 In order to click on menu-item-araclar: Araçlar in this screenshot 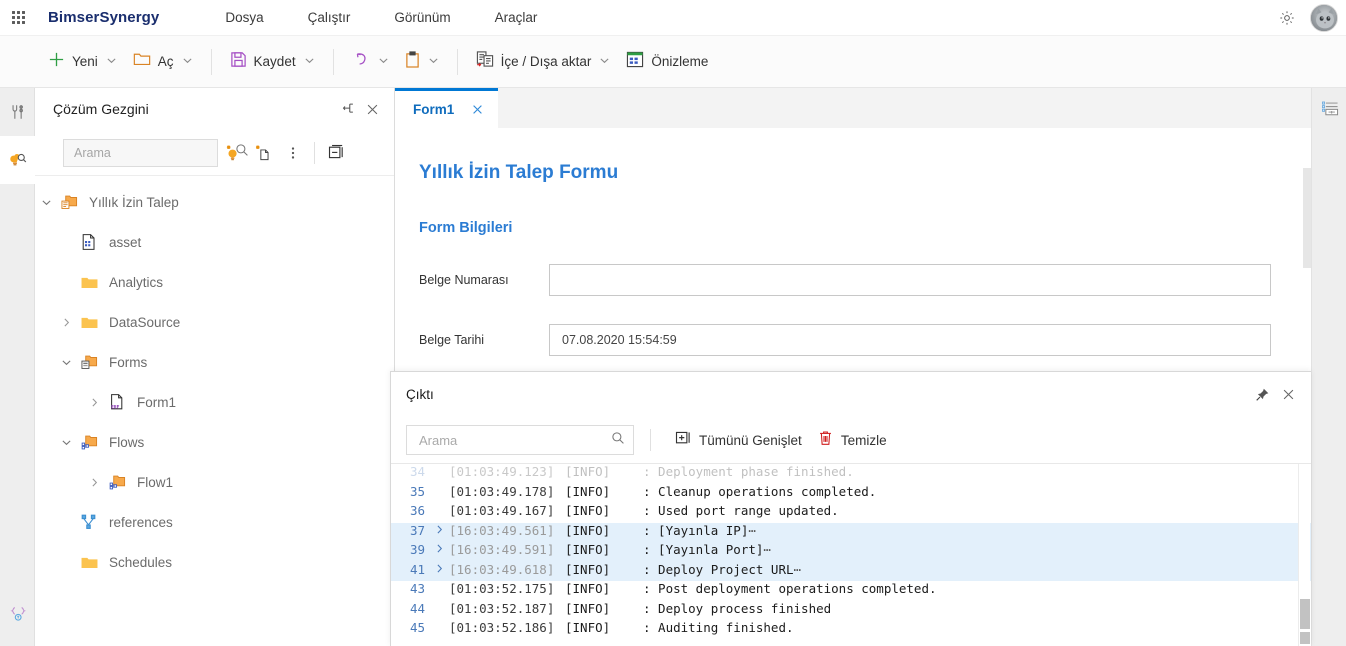, I will do `click(516, 17)`.